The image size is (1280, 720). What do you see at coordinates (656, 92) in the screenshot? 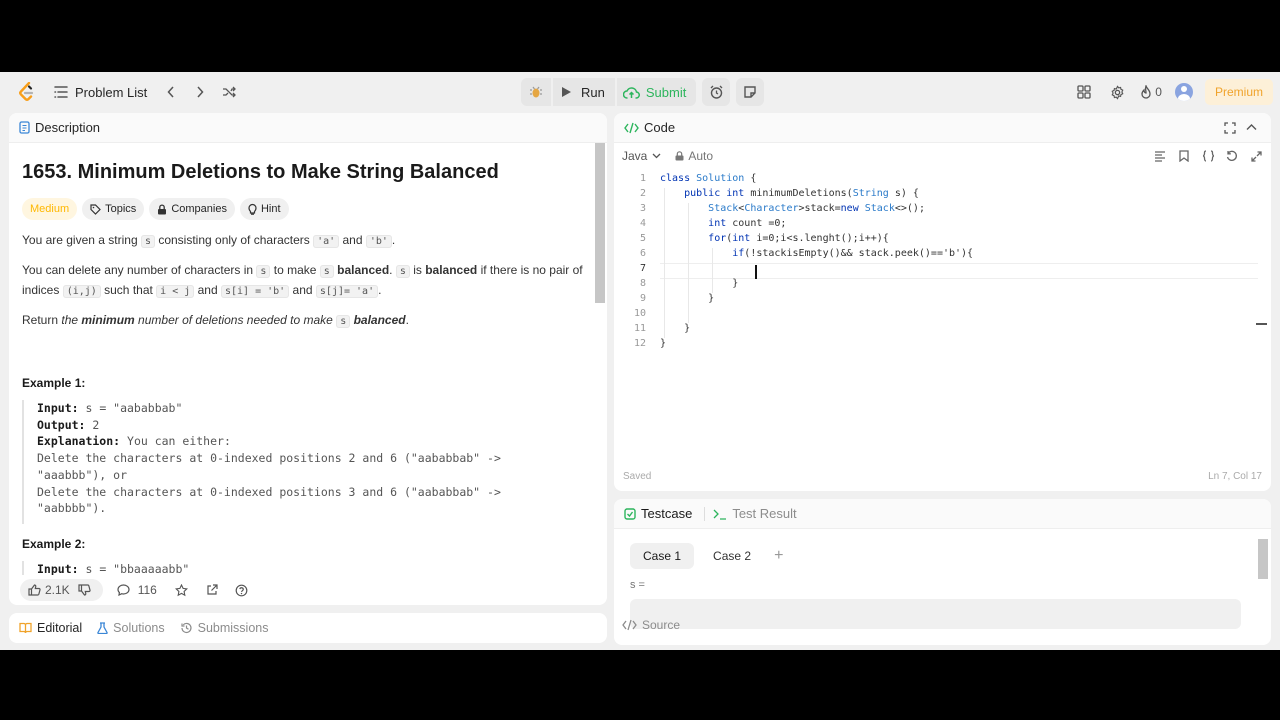
I see `submit-button: Submit` at bounding box center [656, 92].